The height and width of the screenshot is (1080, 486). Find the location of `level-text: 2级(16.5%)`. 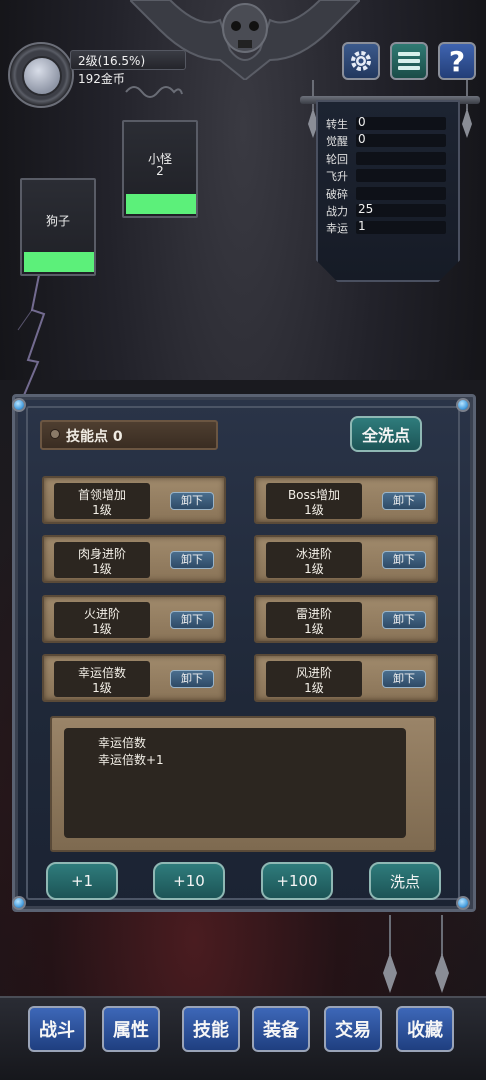

level-text: 2级(16.5%) is located at coordinates (112, 61).